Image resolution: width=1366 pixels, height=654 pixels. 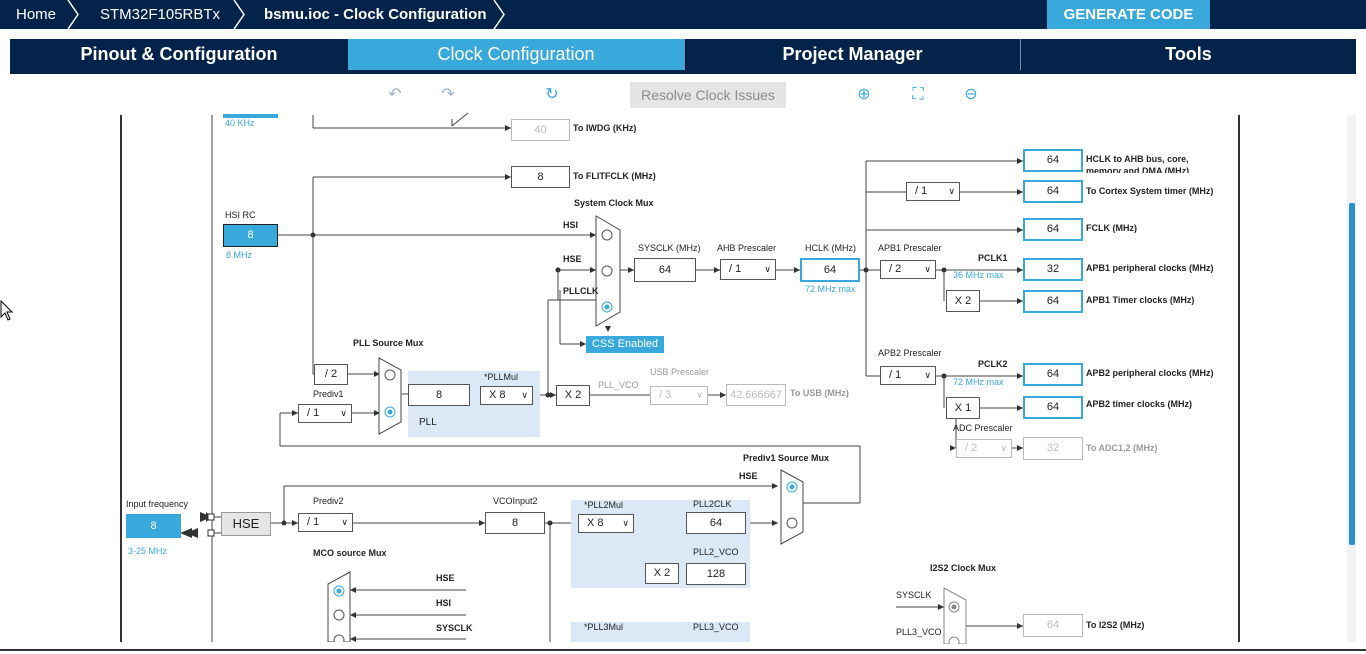 What do you see at coordinates (240, 215) in the screenshot?
I see `hsi-rc-label: HSI RC` at bounding box center [240, 215].